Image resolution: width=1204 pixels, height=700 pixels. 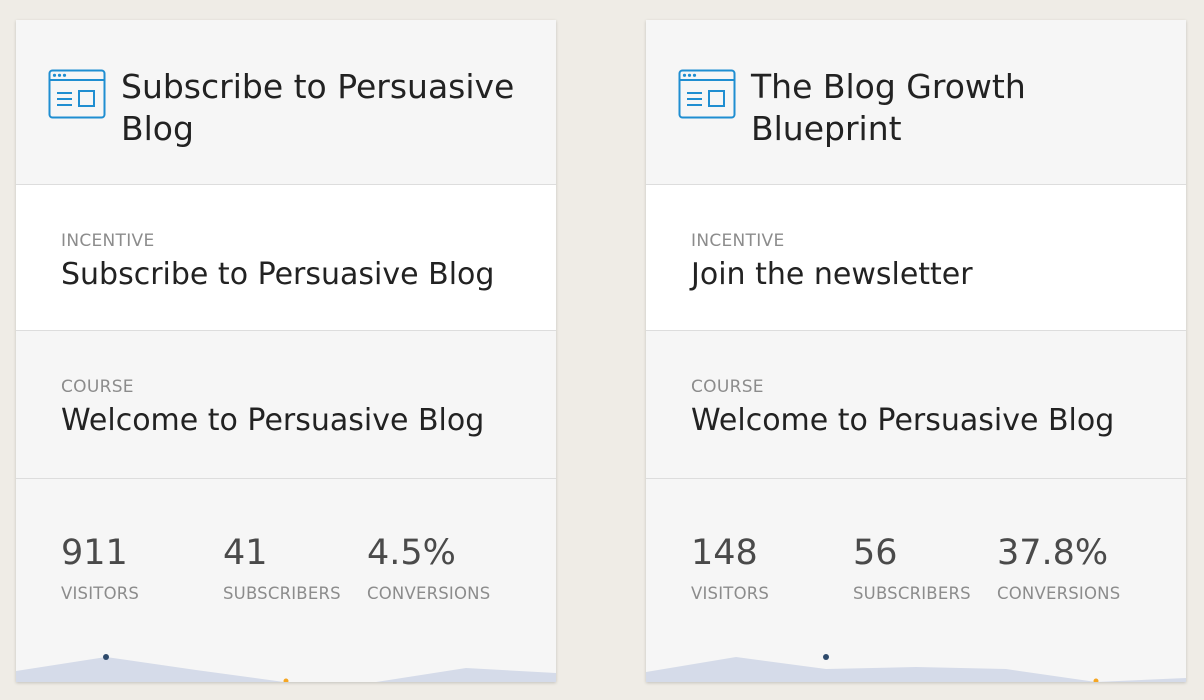 I want to click on stat-visitors: 148 VISITORS, so click(x=730, y=567).